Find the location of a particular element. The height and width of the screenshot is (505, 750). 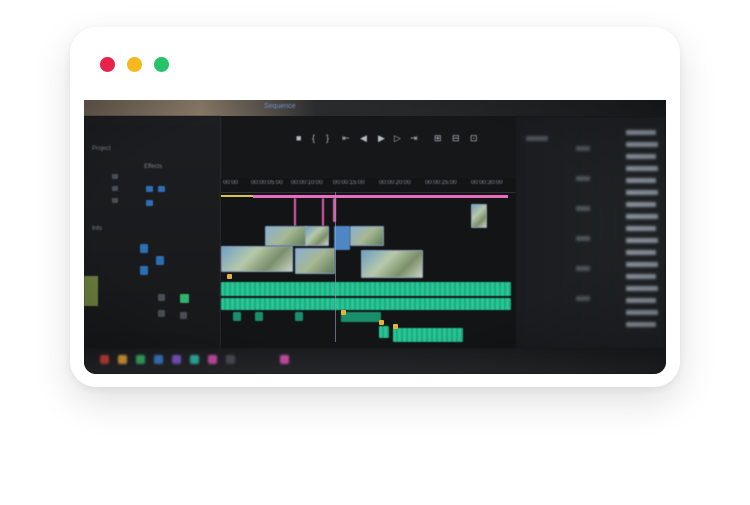

go-to-in-icon: ⇤ is located at coordinates (346, 138).